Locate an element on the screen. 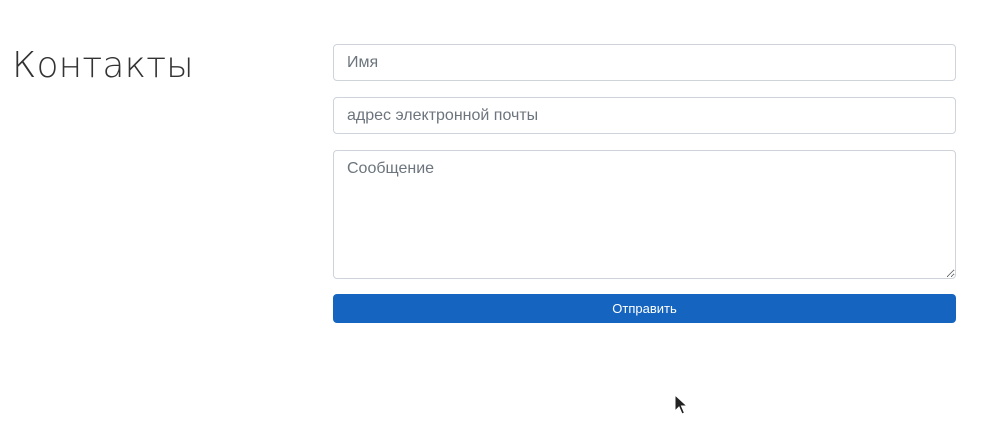 The height and width of the screenshot is (425, 999). submit-button: Отправить is located at coordinates (644, 308).